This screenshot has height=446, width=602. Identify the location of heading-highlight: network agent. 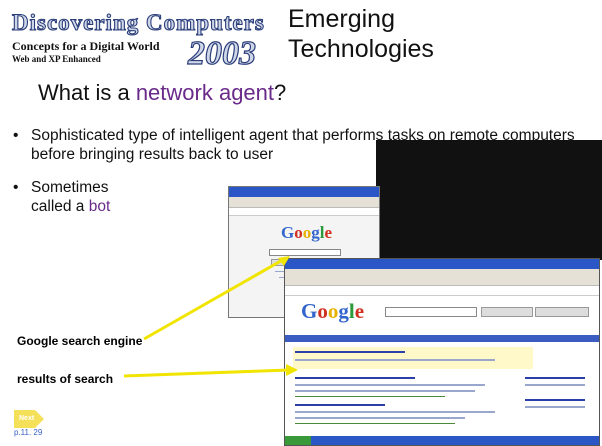
(205, 92).